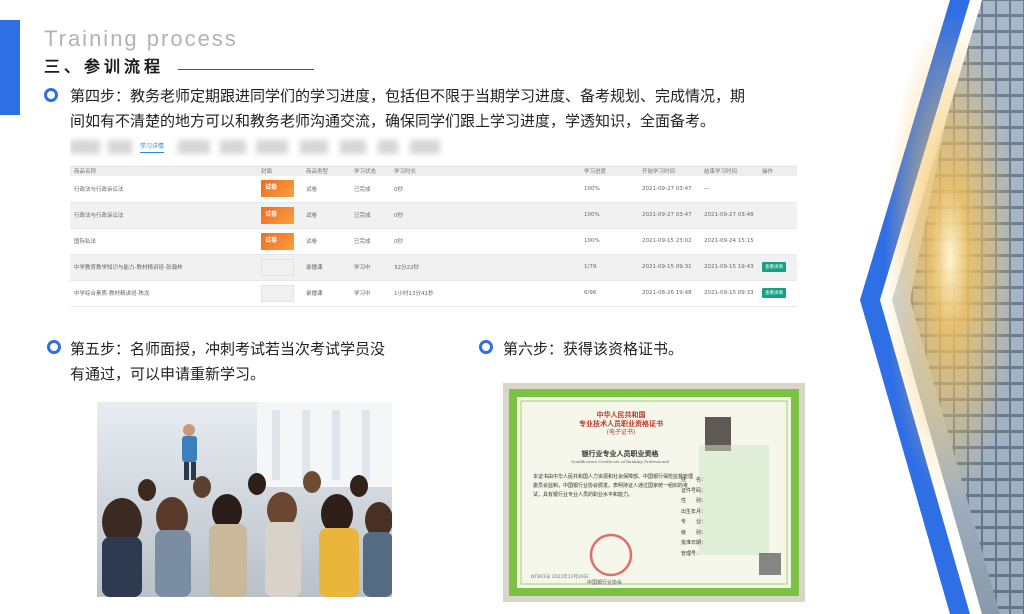 The image size is (1024, 614). Describe the element at coordinates (729, 170) in the screenshot. I see `col-header: 结束学习时间` at that location.